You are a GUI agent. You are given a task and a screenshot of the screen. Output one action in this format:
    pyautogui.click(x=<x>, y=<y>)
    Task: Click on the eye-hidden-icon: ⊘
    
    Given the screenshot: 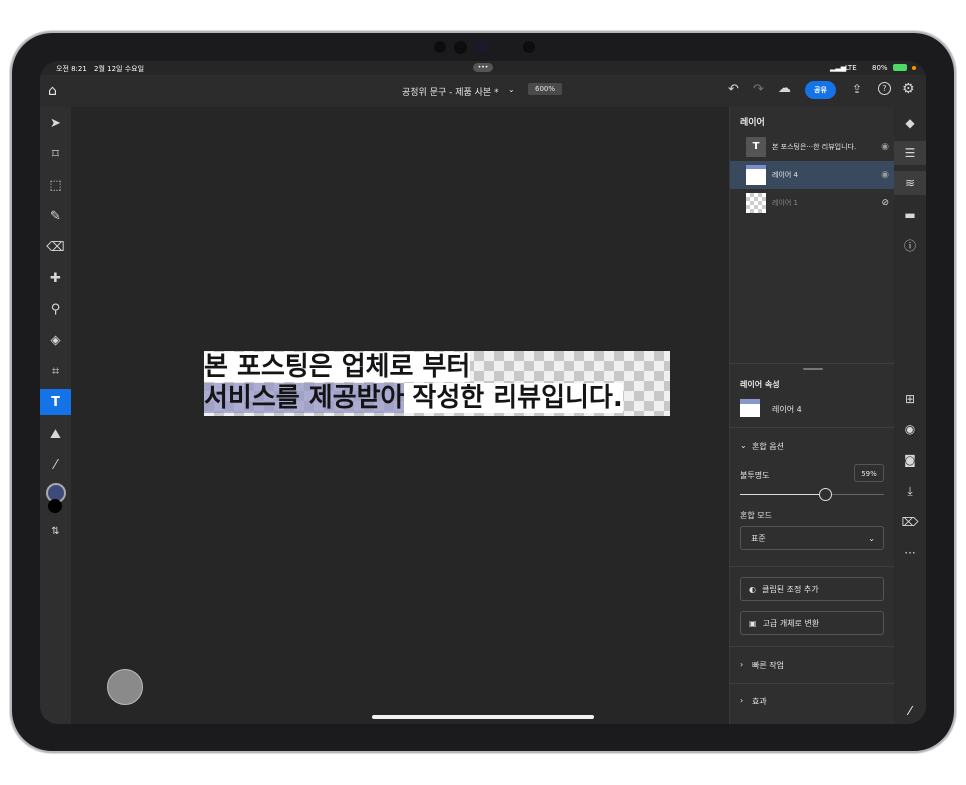 What is the action you would take?
    pyautogui.click(x=885, y=203)
    